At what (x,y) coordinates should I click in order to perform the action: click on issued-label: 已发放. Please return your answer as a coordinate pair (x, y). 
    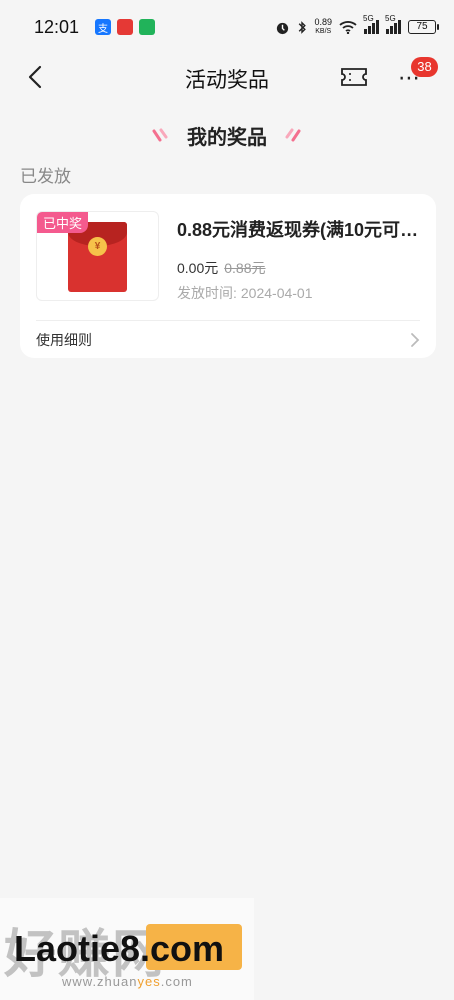
    Looking at the image, I should click on (45, 176).